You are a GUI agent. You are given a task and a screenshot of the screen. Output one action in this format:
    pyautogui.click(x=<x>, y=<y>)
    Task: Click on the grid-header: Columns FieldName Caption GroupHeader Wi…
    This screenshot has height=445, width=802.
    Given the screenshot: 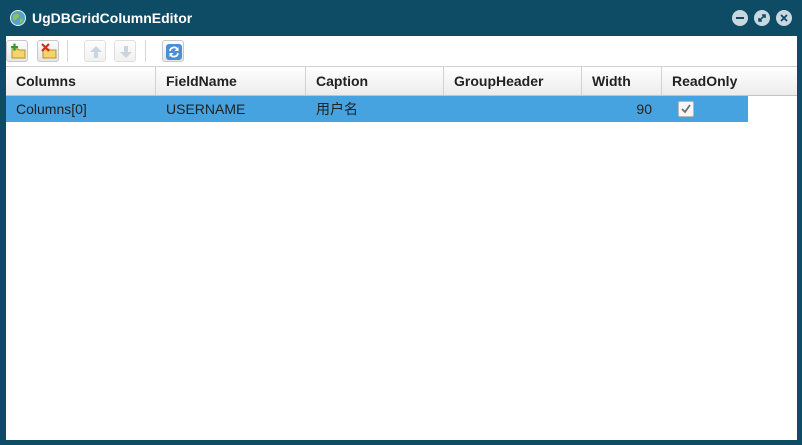 What is the action you would take?
    pyautogui.click(x=401, y=81)
    